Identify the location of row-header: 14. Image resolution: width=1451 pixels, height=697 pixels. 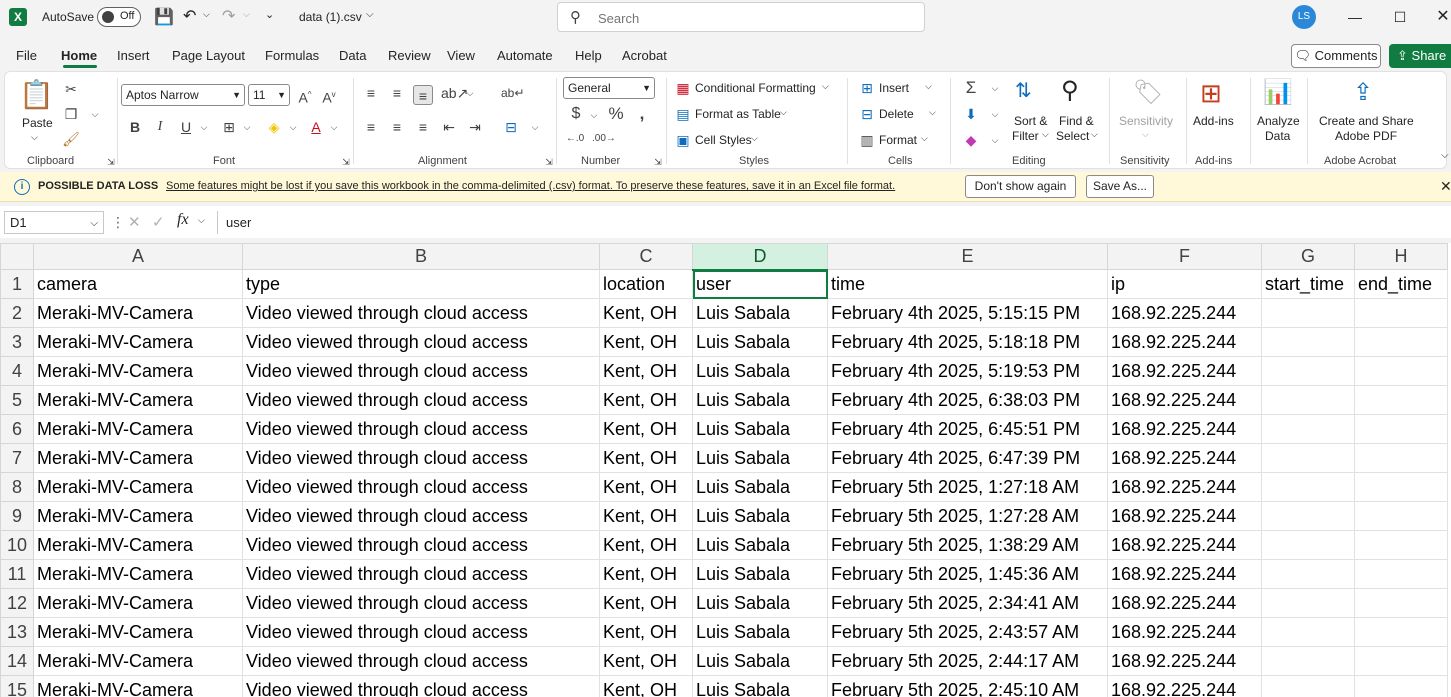
(17, 661).